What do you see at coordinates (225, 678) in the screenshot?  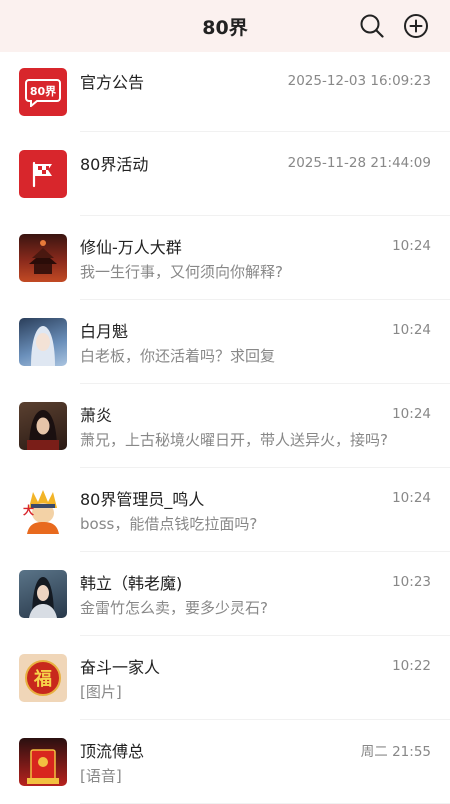 I see `conversation-item: 福 奋斗一家人 10:22 [图片]` at bounding box center [225, 678].